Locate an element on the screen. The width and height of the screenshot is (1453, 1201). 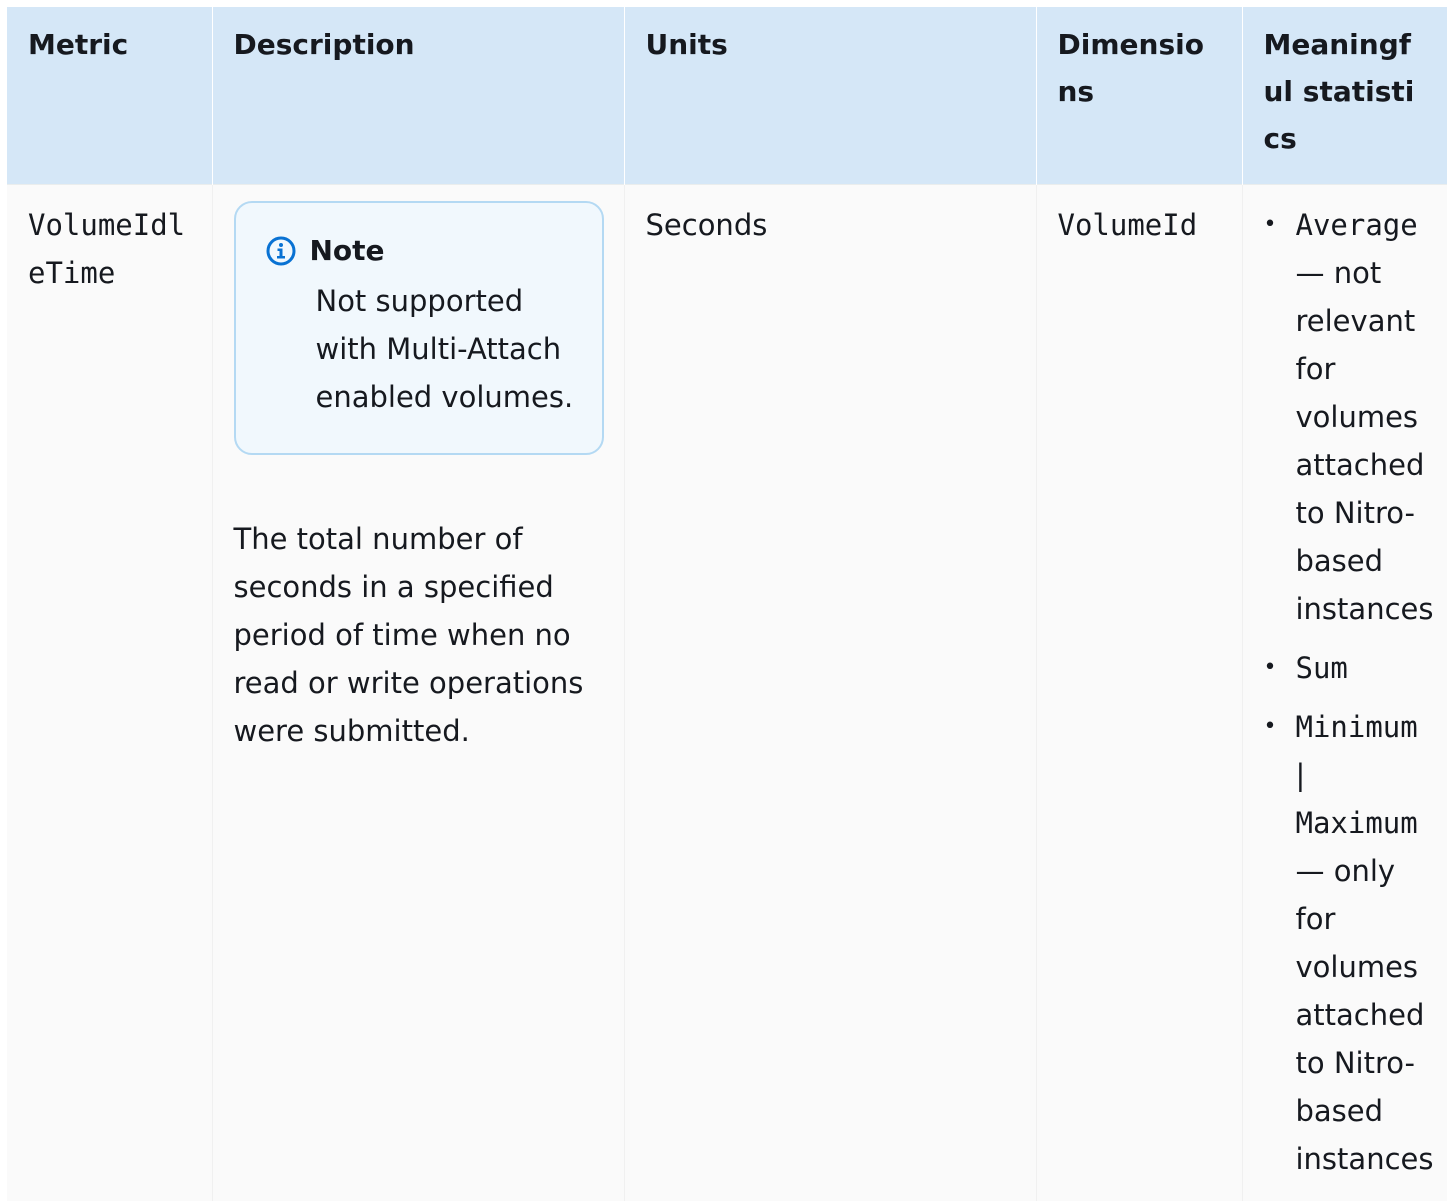
header-meaningful-statistics: Meaningful statistics is located at coordinates (1344, 96).